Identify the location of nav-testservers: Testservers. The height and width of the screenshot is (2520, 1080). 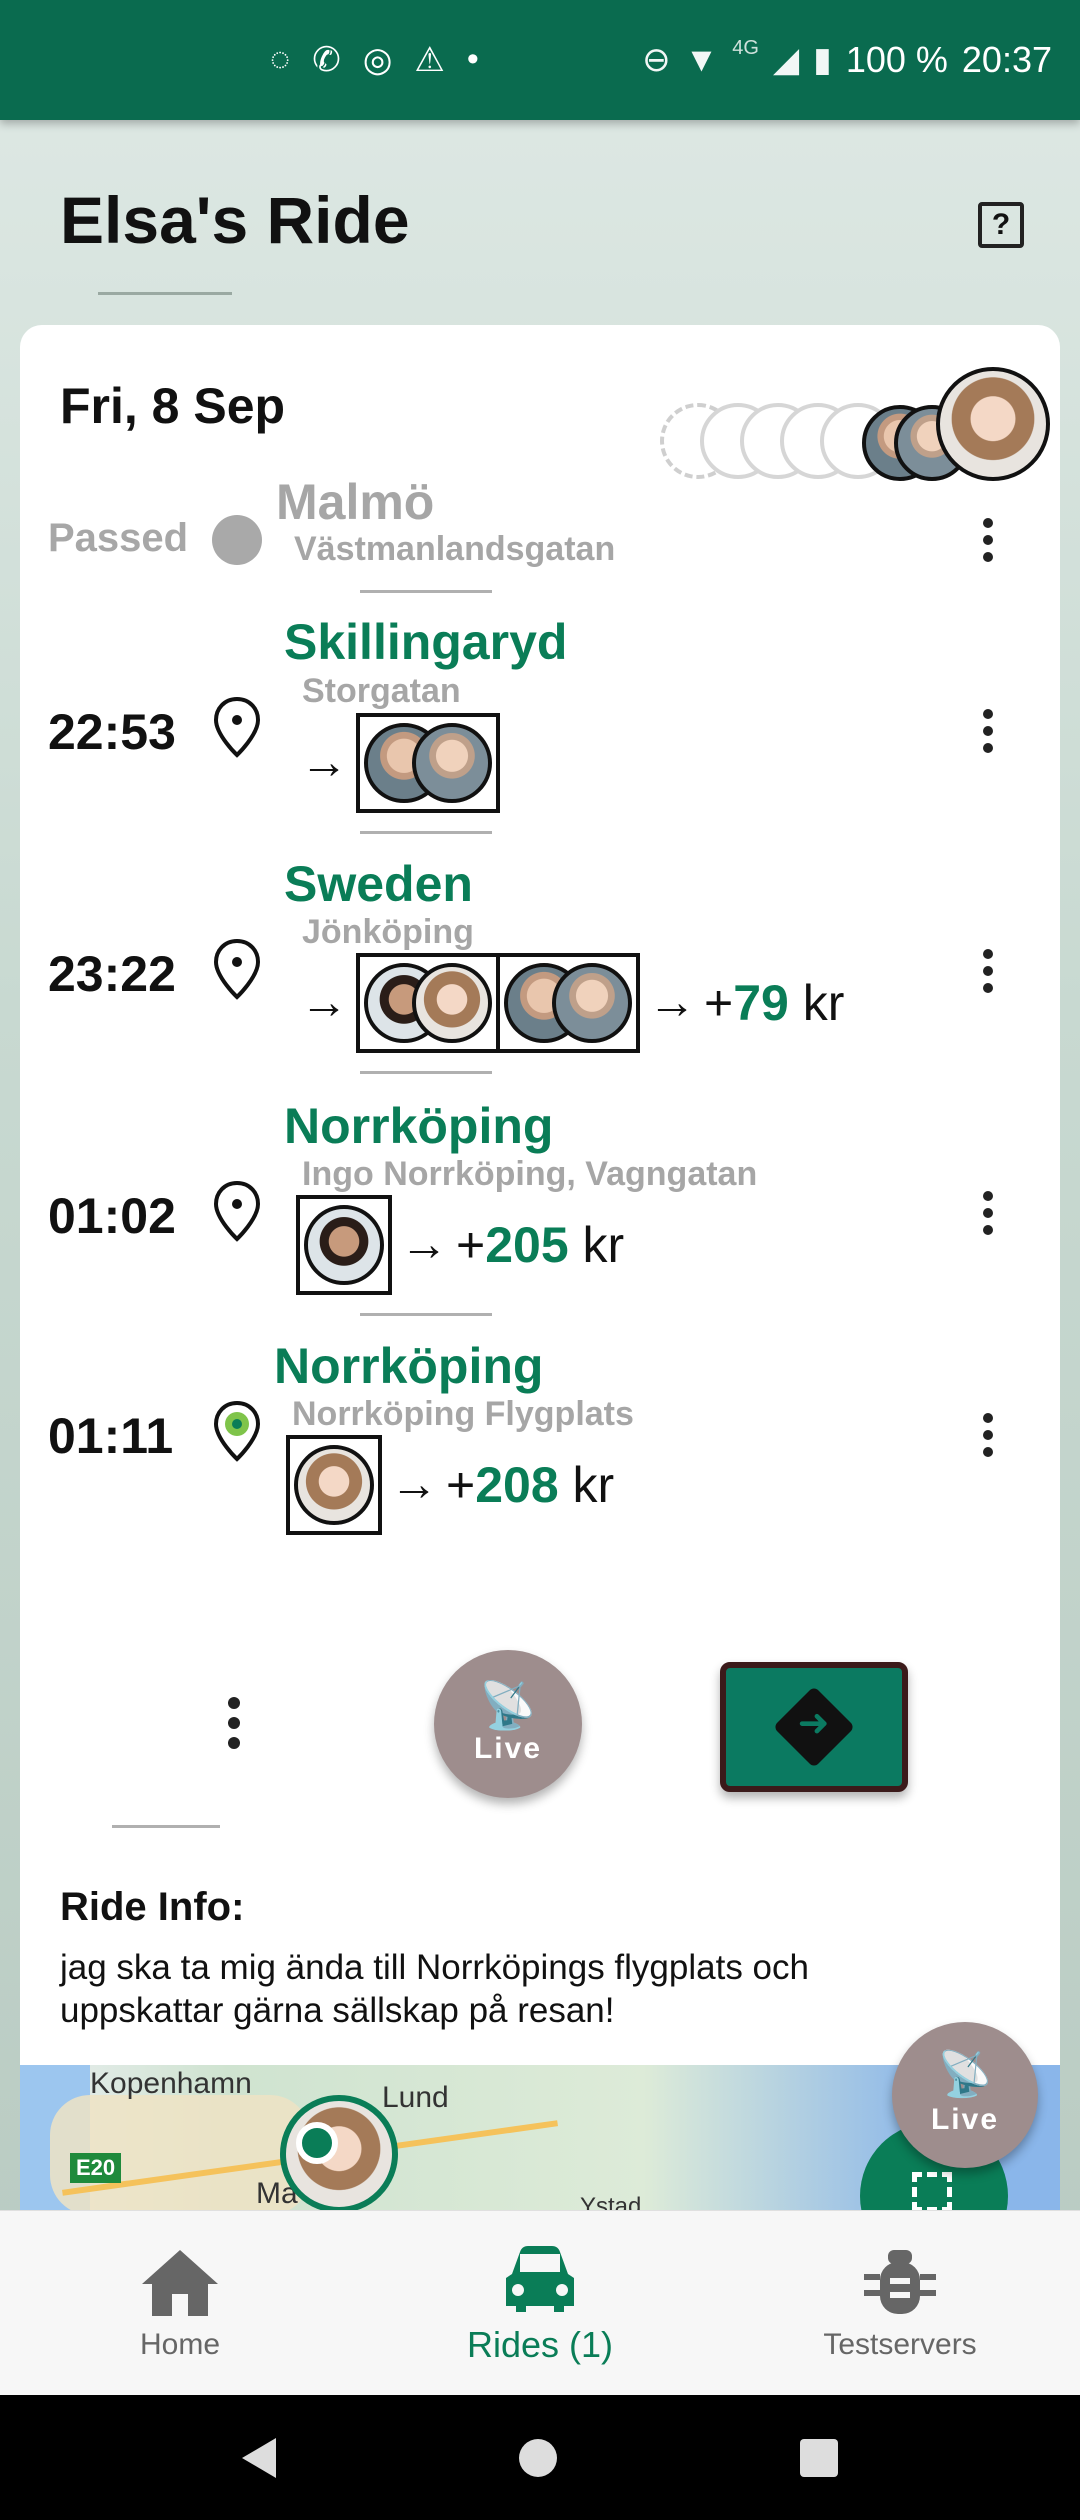
(900, 2303).